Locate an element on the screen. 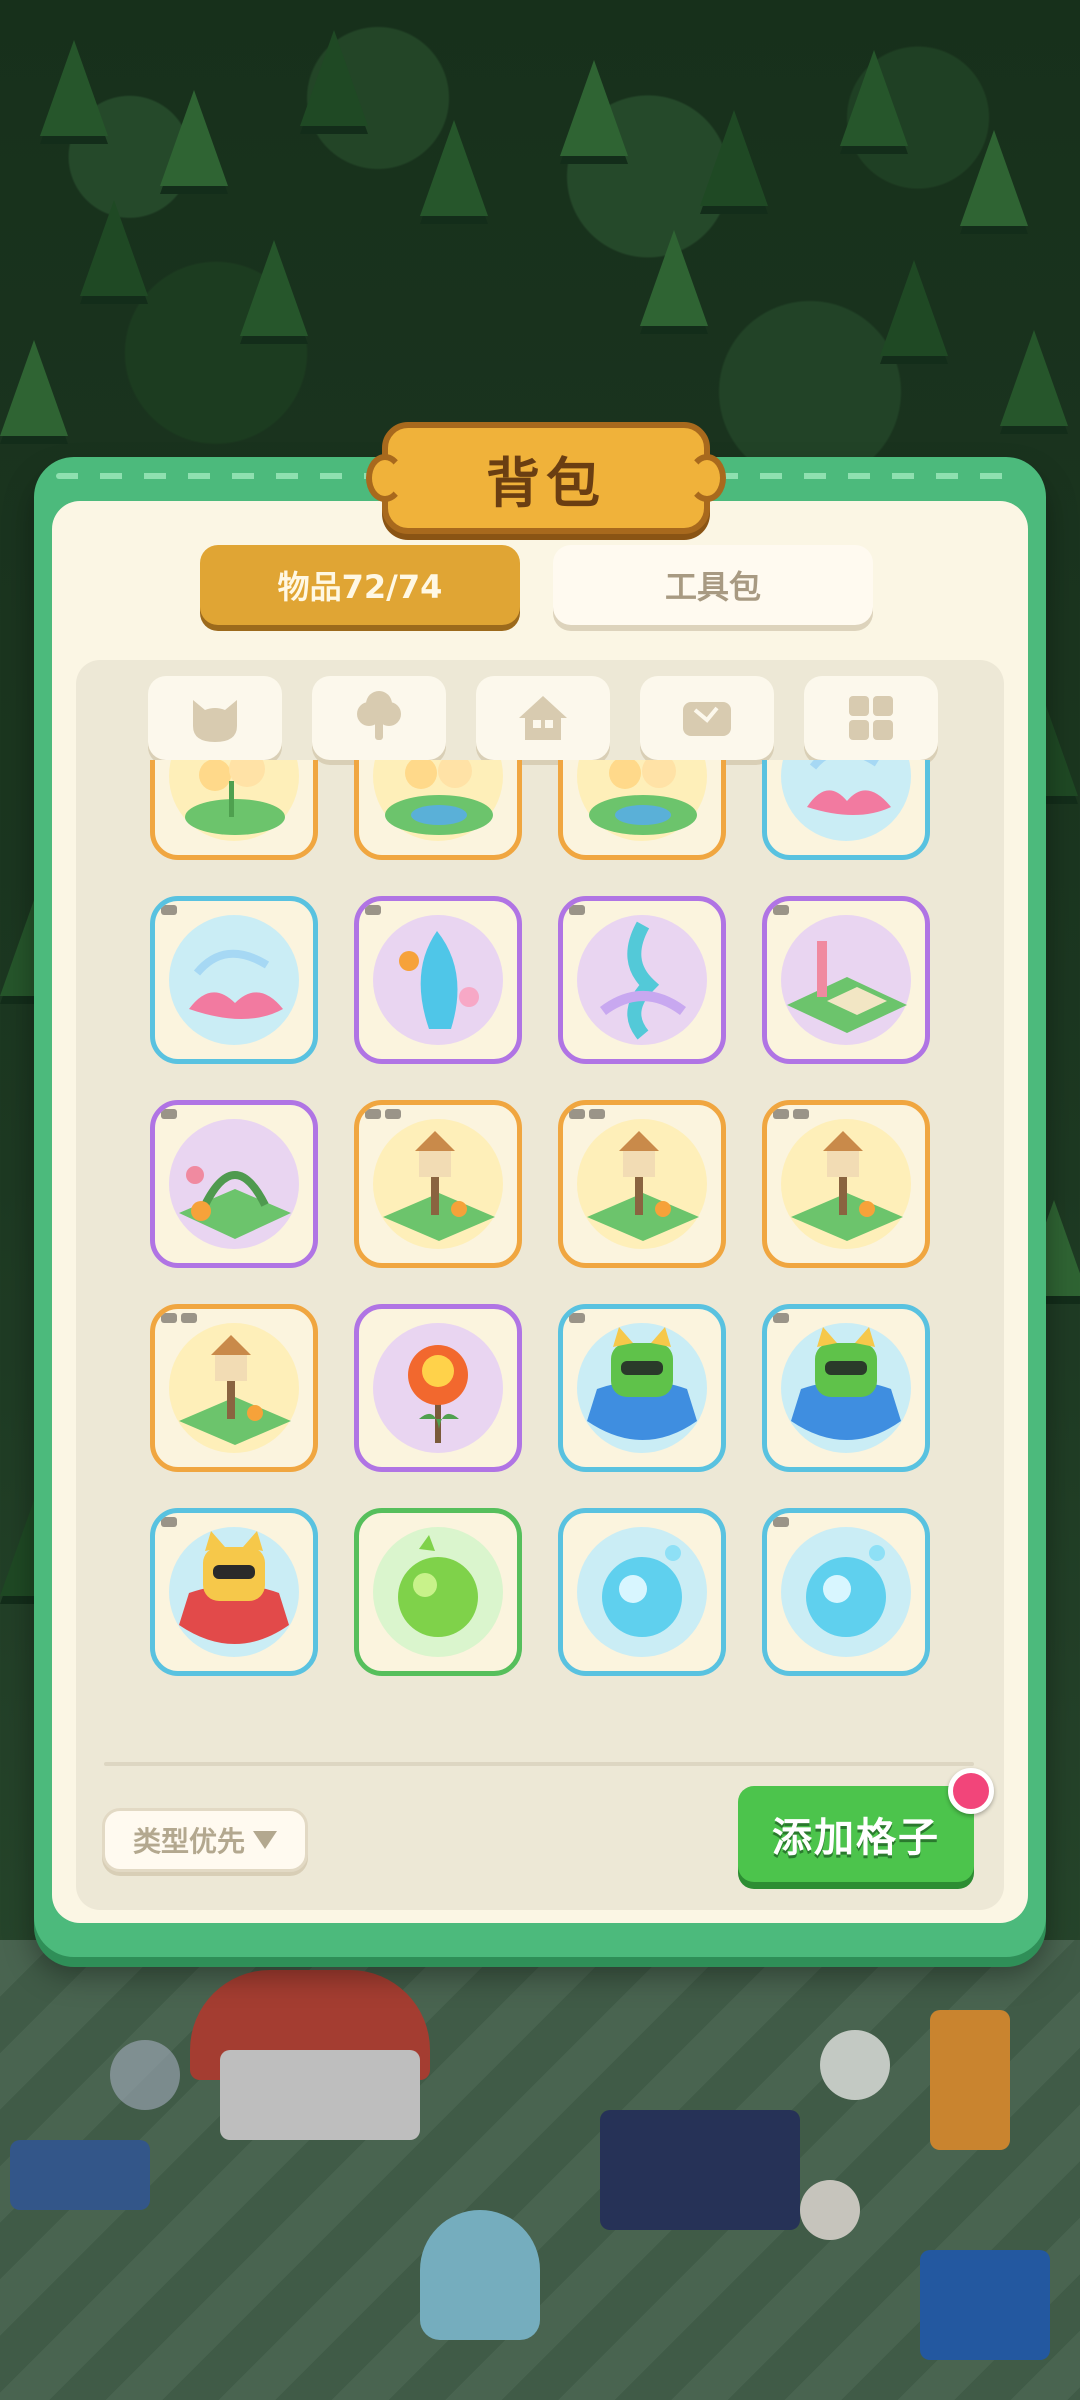 The height and width of the screenshot is (2400, 1080). filter-house-button is located at coordinates (543, 718).